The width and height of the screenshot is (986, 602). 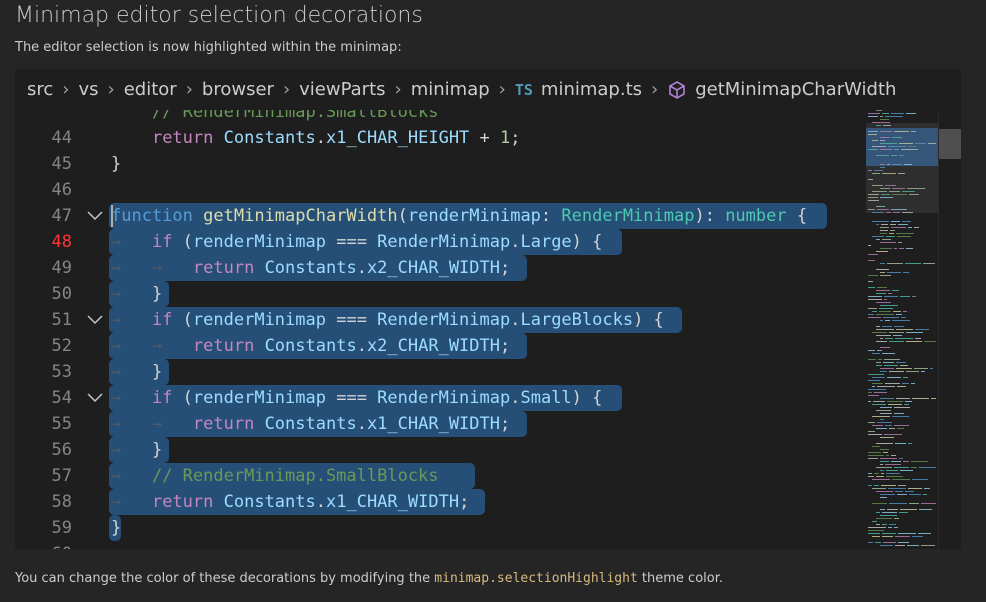 What do you see at coordinates (440, 279) in the screenshot?
I see `code-line: 50 → → return Constants.x2_CHAR_WIDTH;` at bounding box center [440, 279].